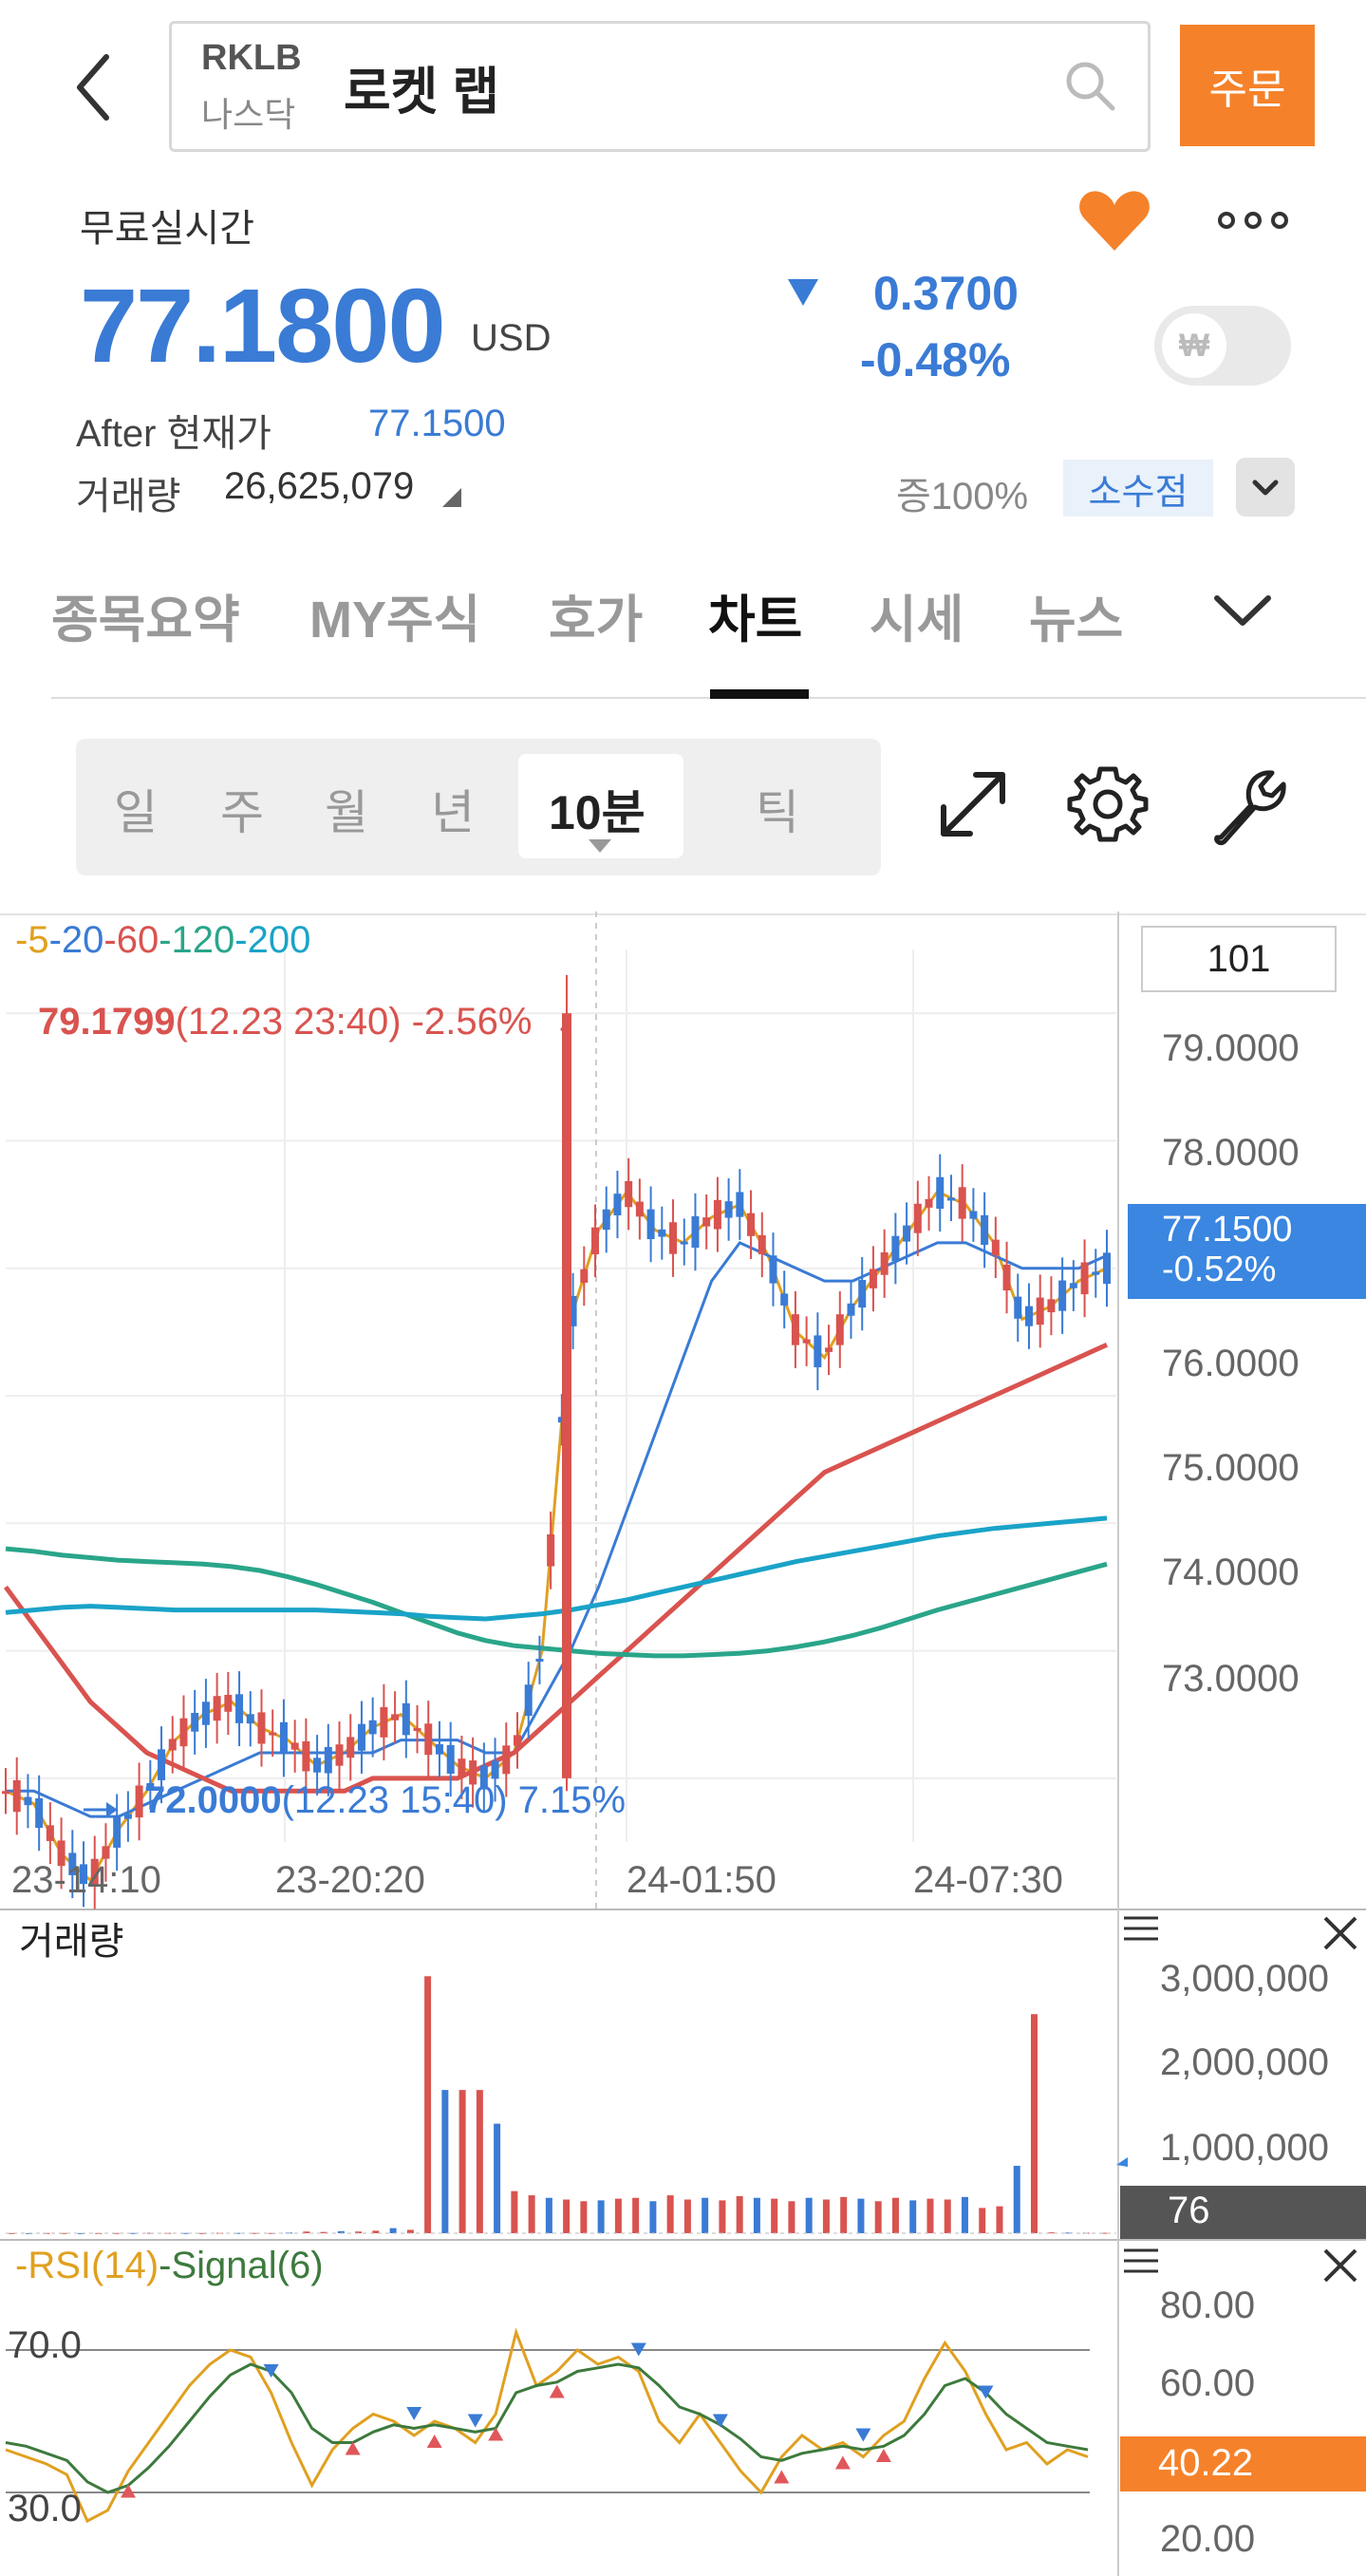  What do you see at coordinates (1089, 85) in the screenshot?
I see `search-icon` at bounding box center [1089, 85].